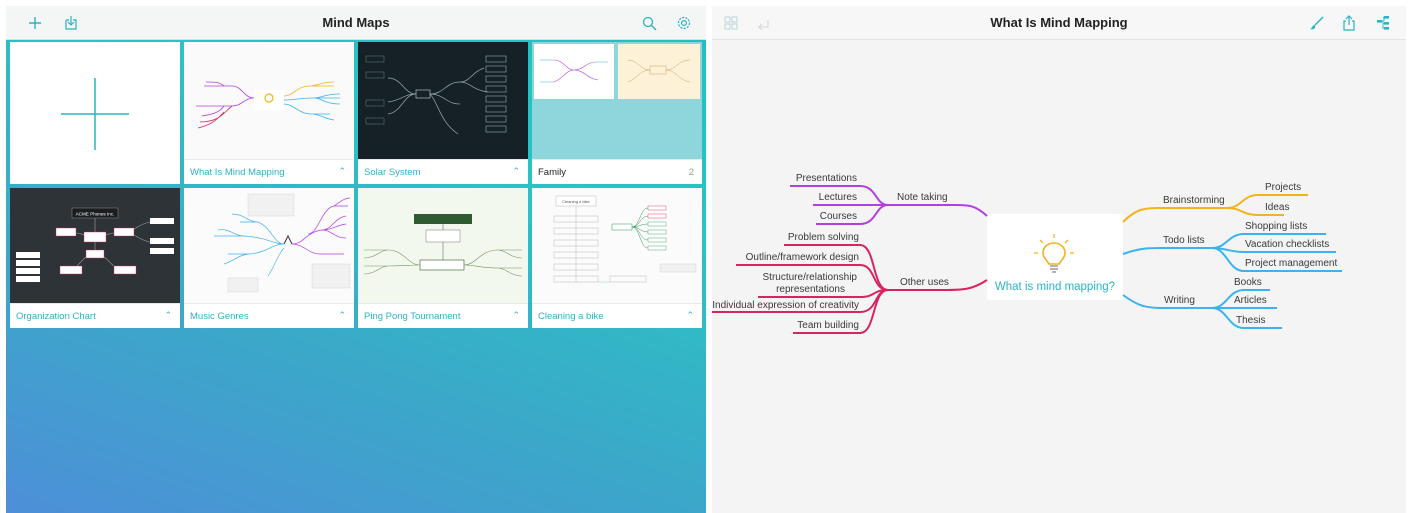 The width and height of the screenshot is (1412, 513). What do you see at coordinates (691, 172) in the screenshot?
I see `item-count-badge: 2` at bounding box center [691, 172].